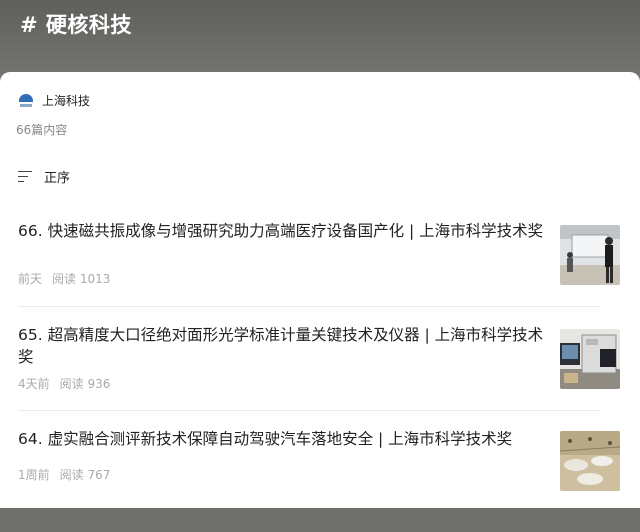 The width and height of the screenshot is (640, 532). What do you see at coordinates (66, 100) in the screenshot?
I see `account-name: 上海科技` at bounding box center [66, 100].